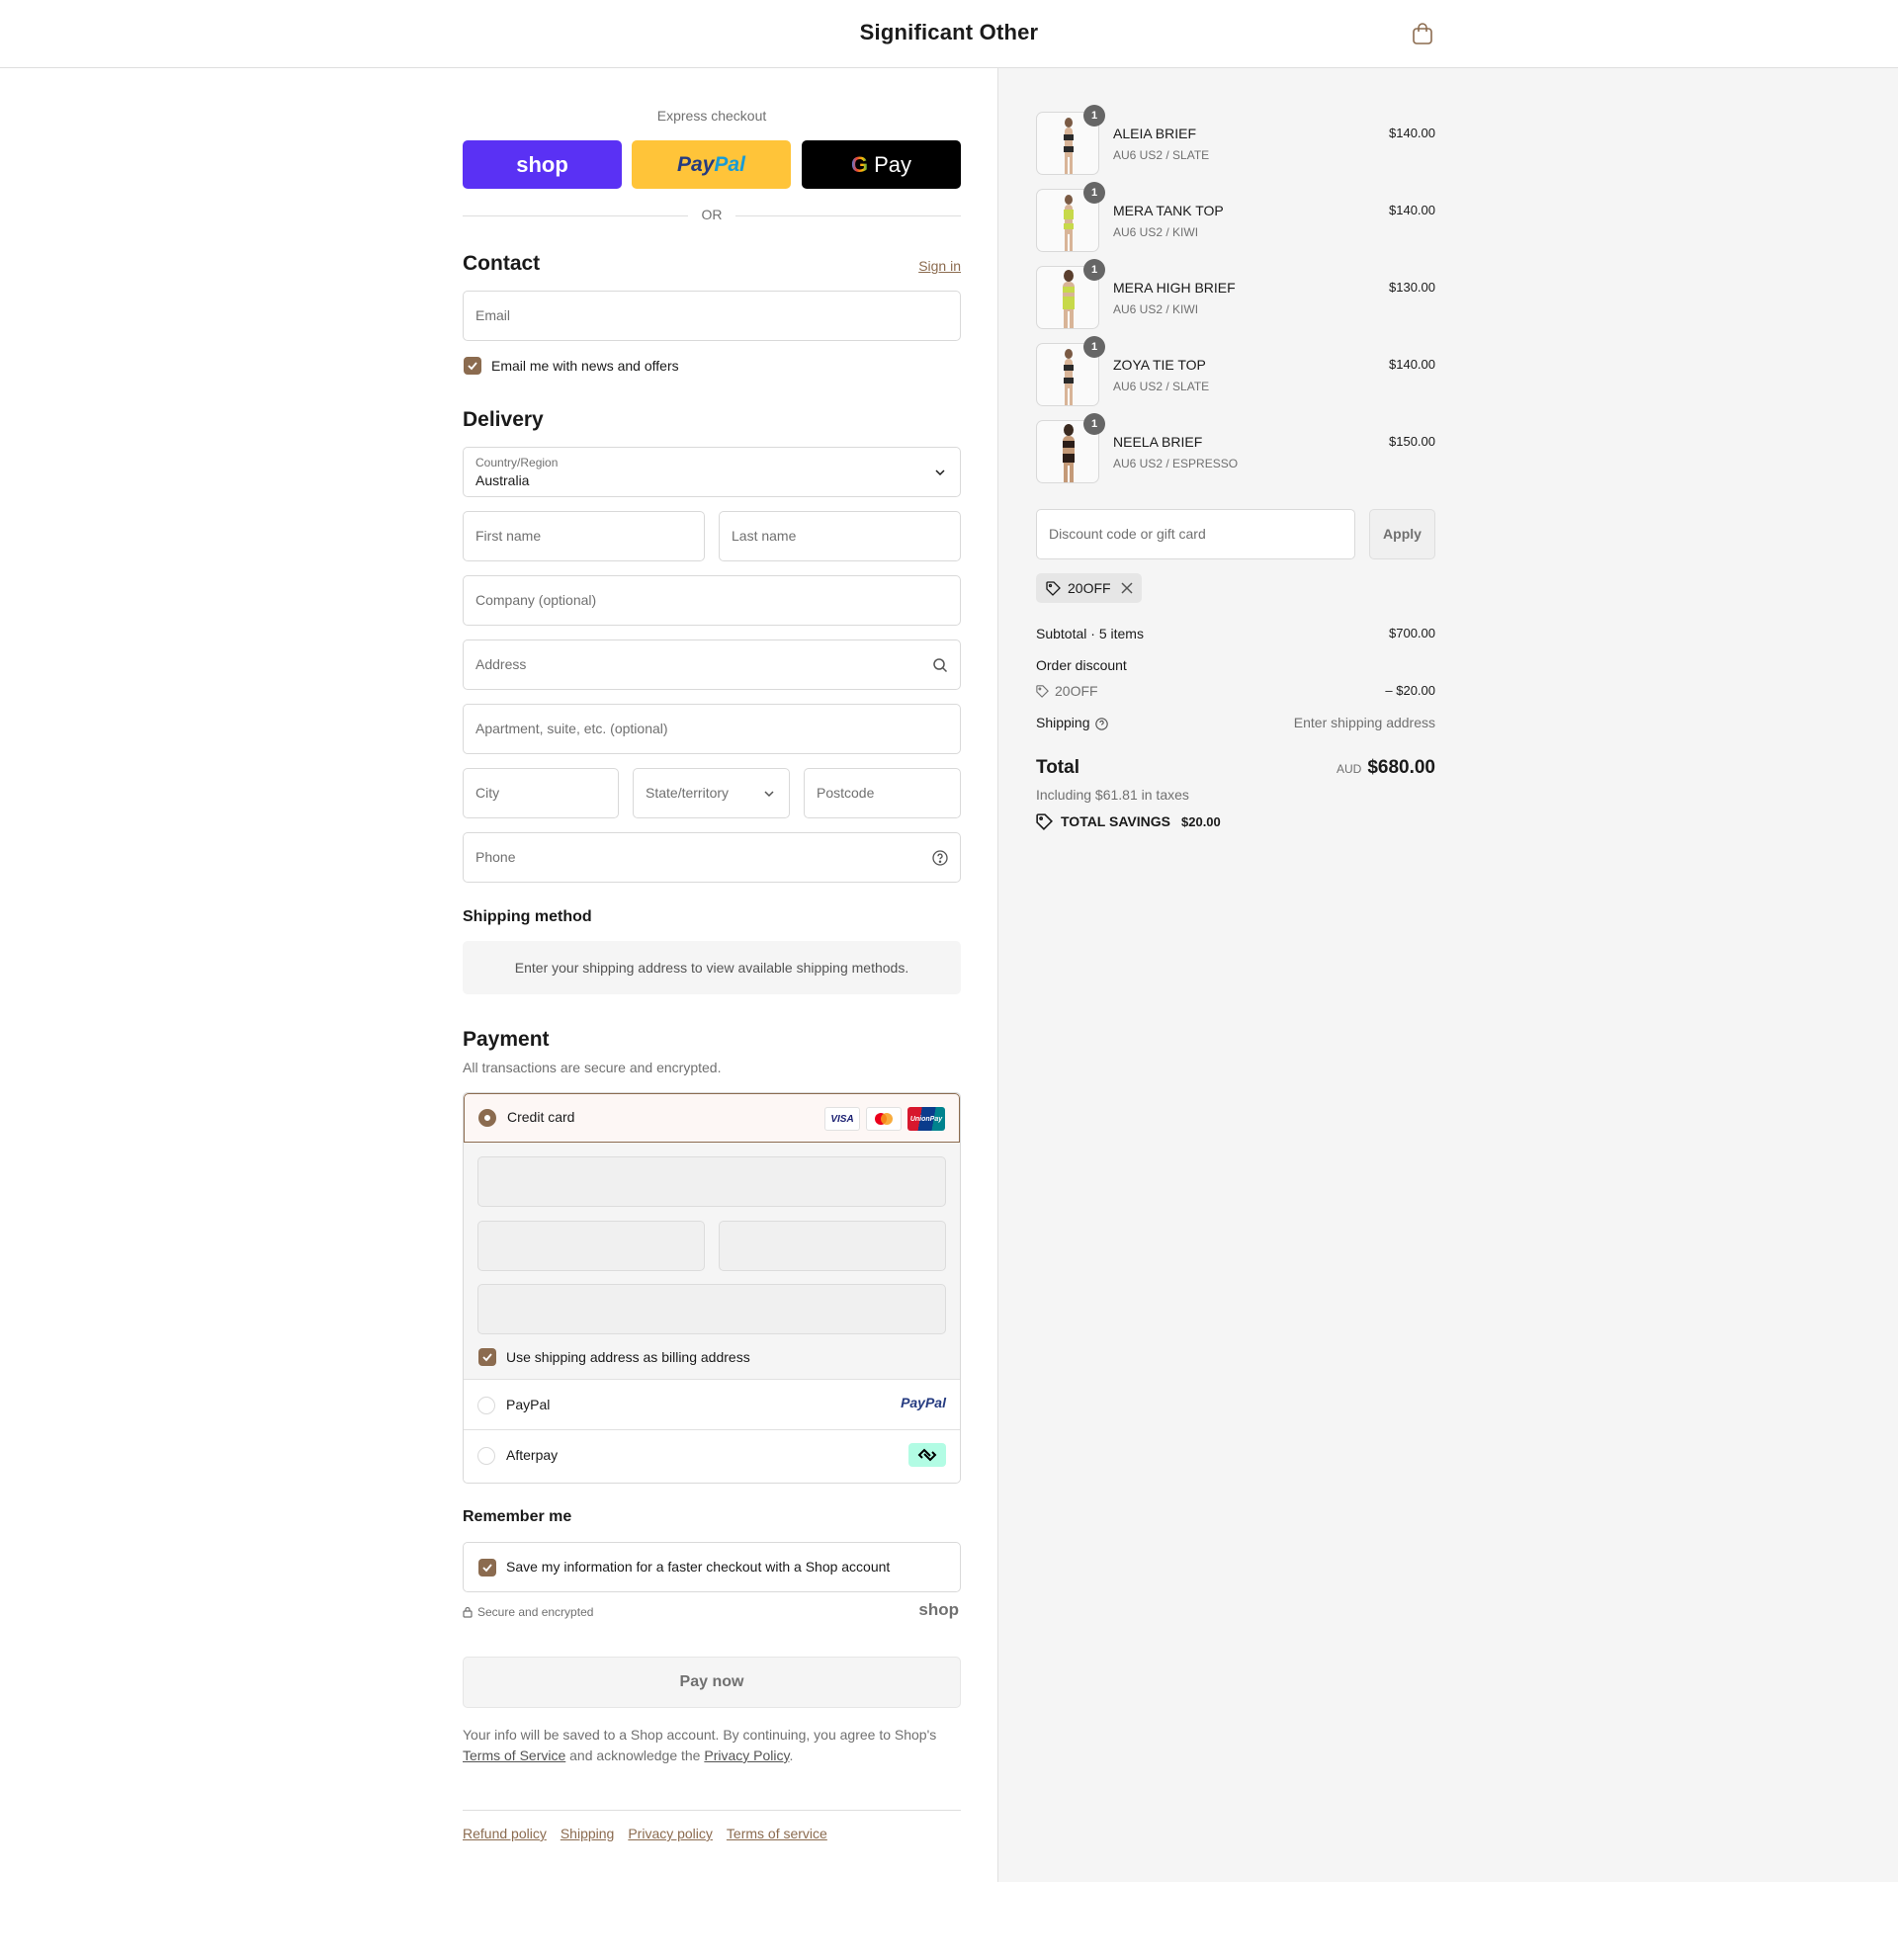 This screenshot has height=1960, width=1898. I want to click on item-variant: AU6 US2 / SLATE, so click(1161, 386).